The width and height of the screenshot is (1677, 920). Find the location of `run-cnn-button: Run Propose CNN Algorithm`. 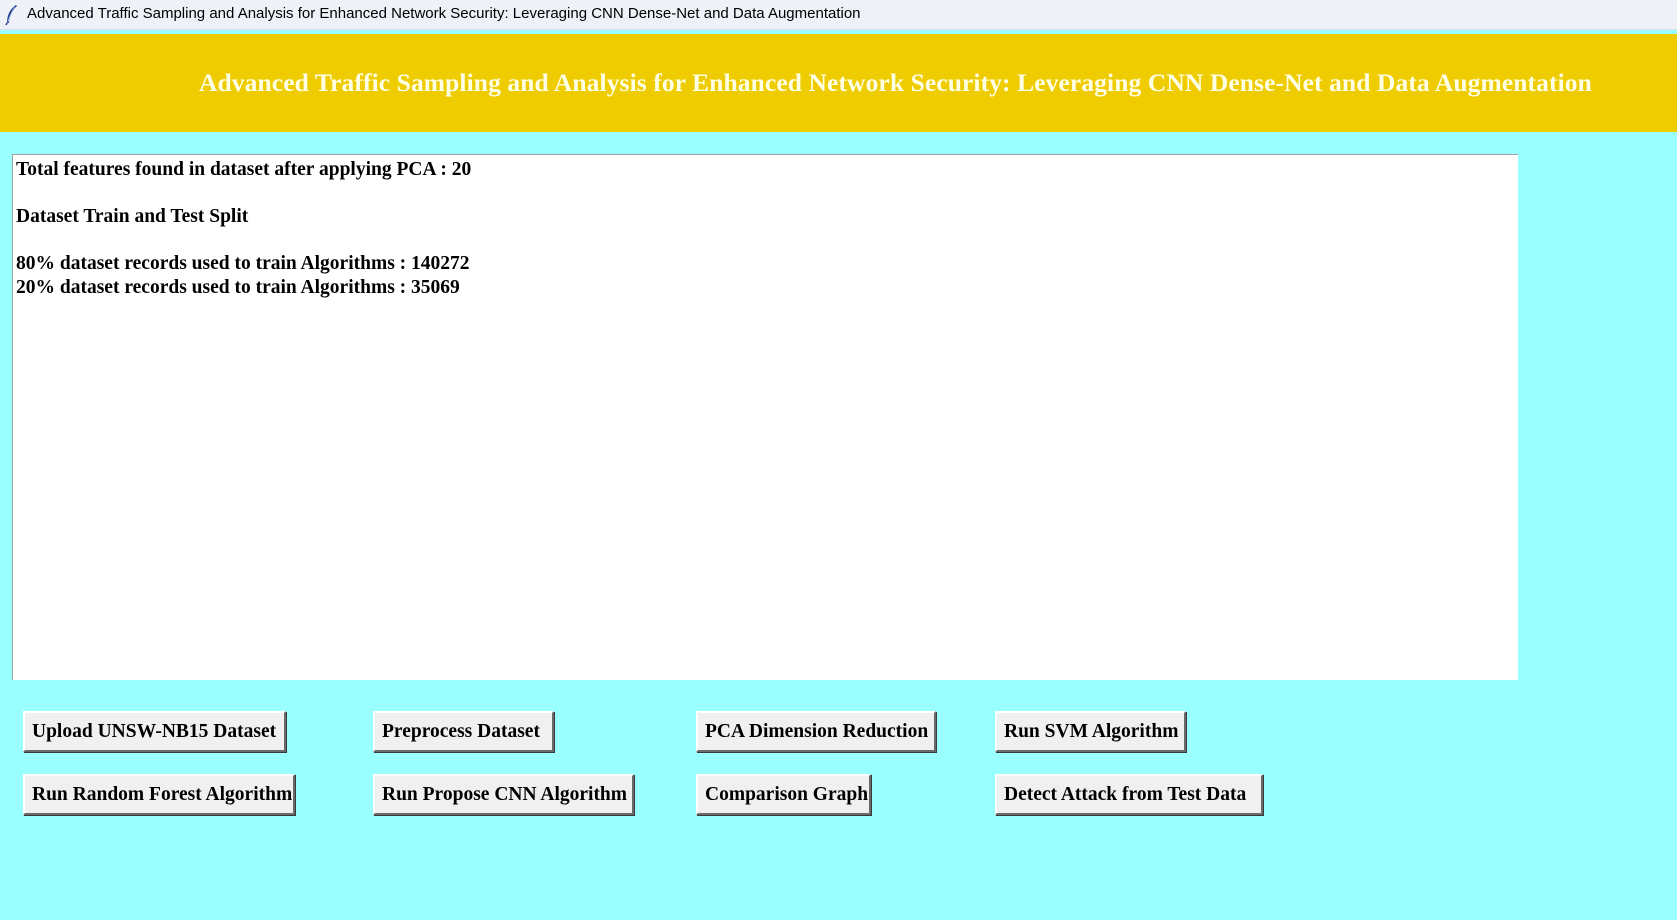

run-cnn-button: Run Propose CNN Algorithm is located at coordinates (503, 794).